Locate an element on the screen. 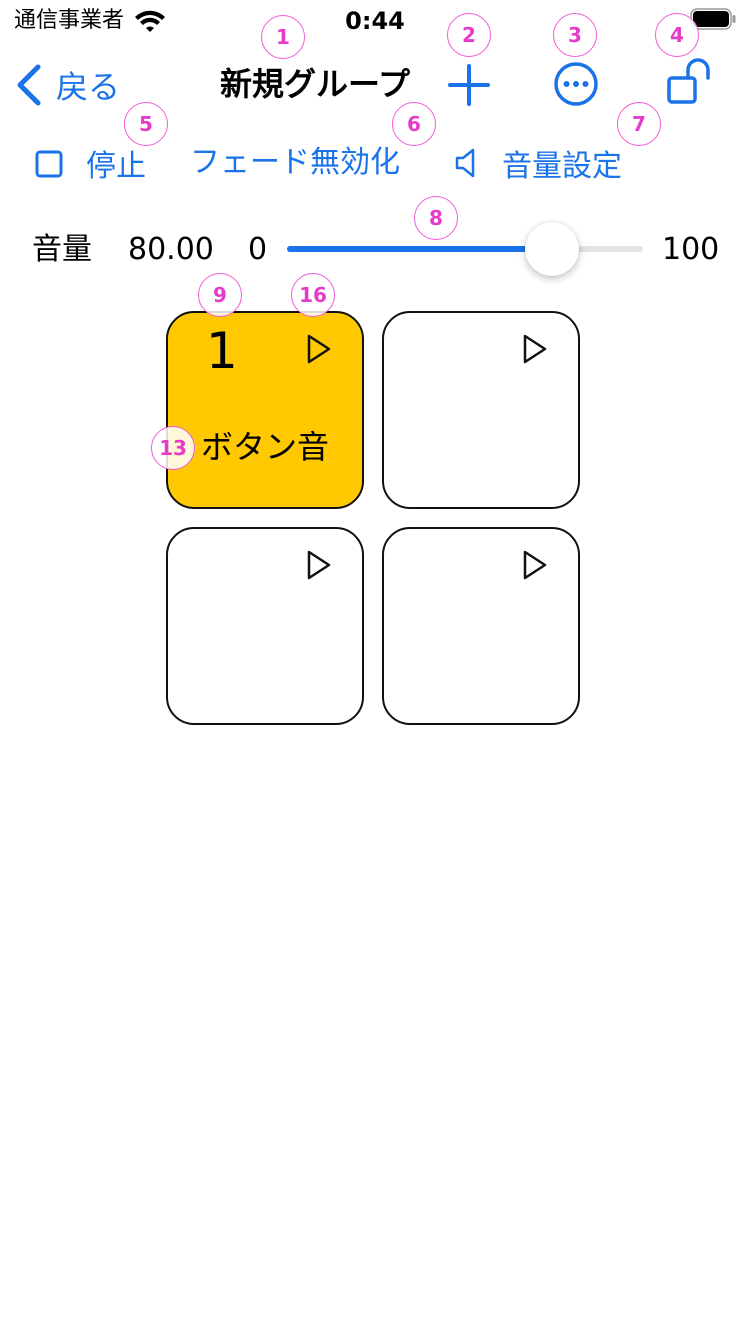 The width and height of the screenshot is (750, 1334). slider-thumb is located at coordinates (552, 249).